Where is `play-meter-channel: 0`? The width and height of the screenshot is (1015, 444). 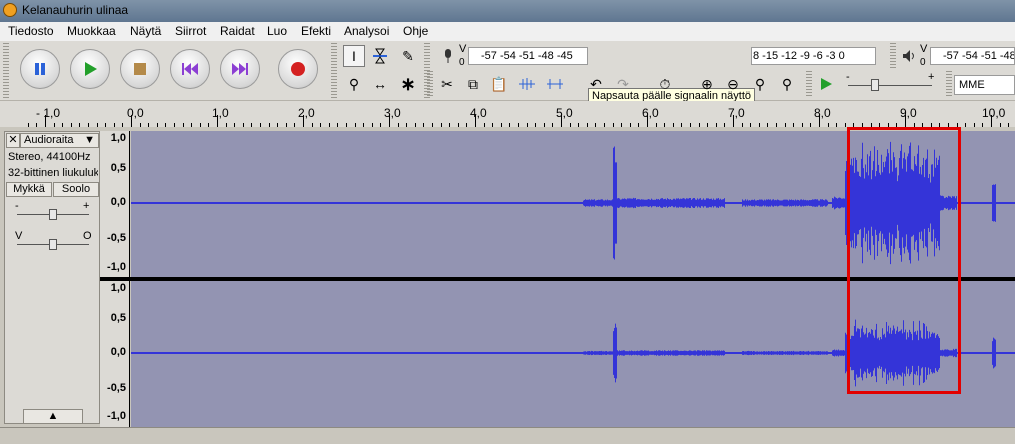
play-meter-channel: 0 is located at coordinates (923, 62).